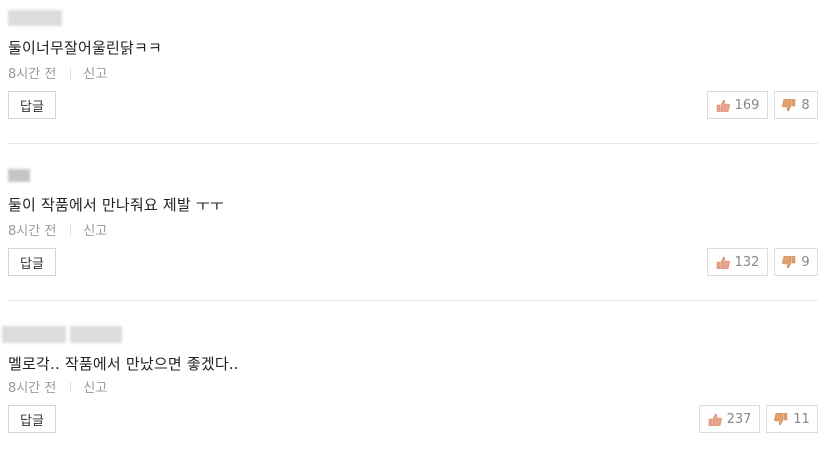  I want to click on like-button: 132, so click(737, 262).